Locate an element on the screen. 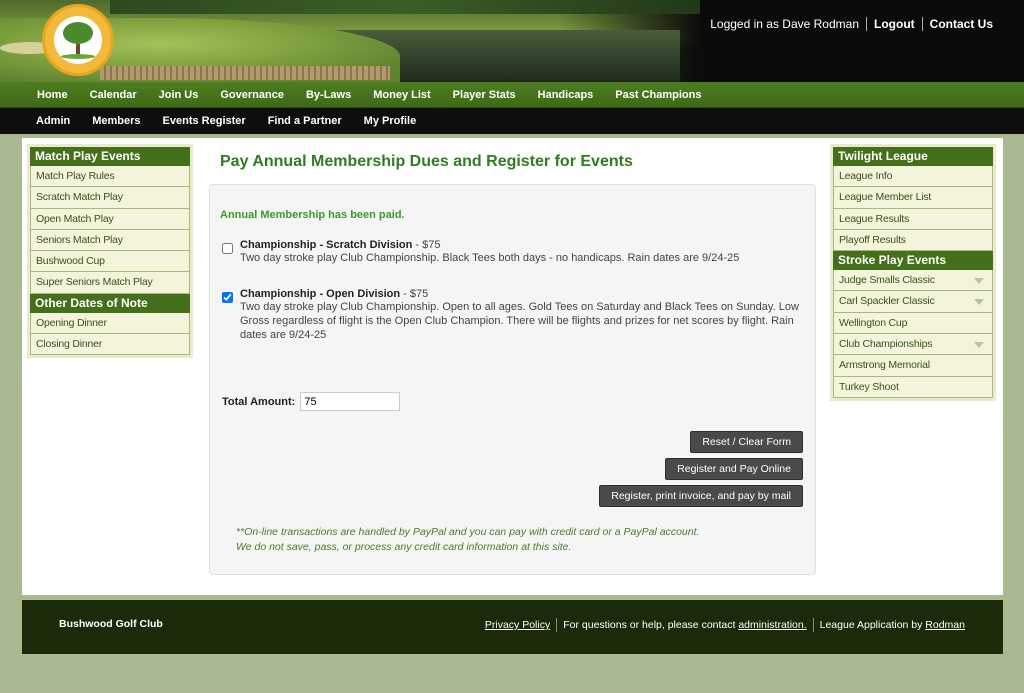  membership-paid-message: Annual Membership has been paid. is located at coordinates (312, 215).